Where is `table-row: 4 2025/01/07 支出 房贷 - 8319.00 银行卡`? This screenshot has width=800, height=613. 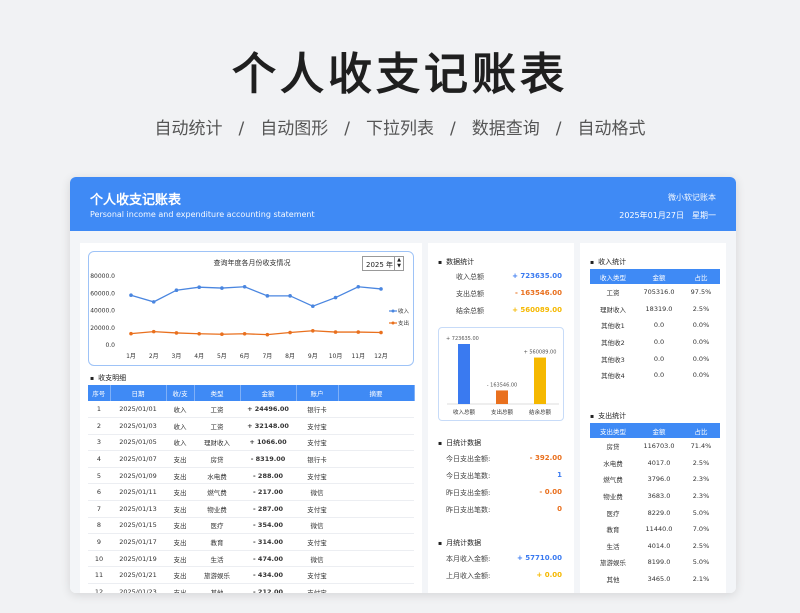
table-row: 4 2025/01/07 支出 房贷 - 8319.00 银行卡 is located at coordinates (251, 459).